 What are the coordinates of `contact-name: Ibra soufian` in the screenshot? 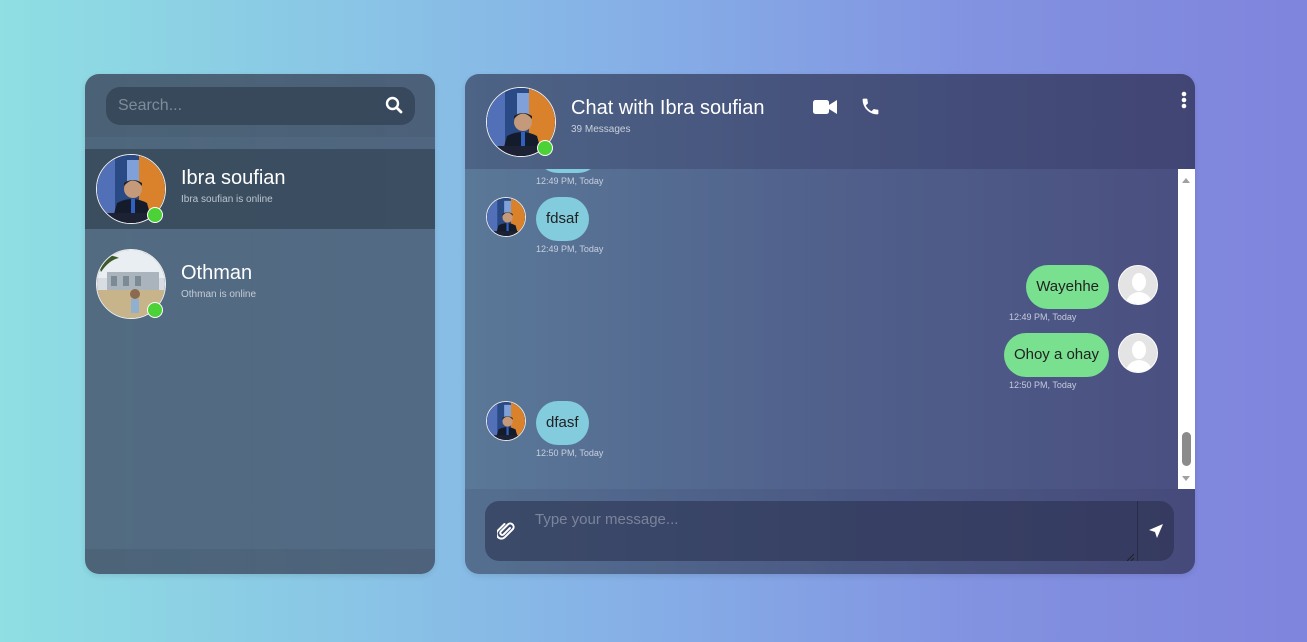 It's located at (233, 177).